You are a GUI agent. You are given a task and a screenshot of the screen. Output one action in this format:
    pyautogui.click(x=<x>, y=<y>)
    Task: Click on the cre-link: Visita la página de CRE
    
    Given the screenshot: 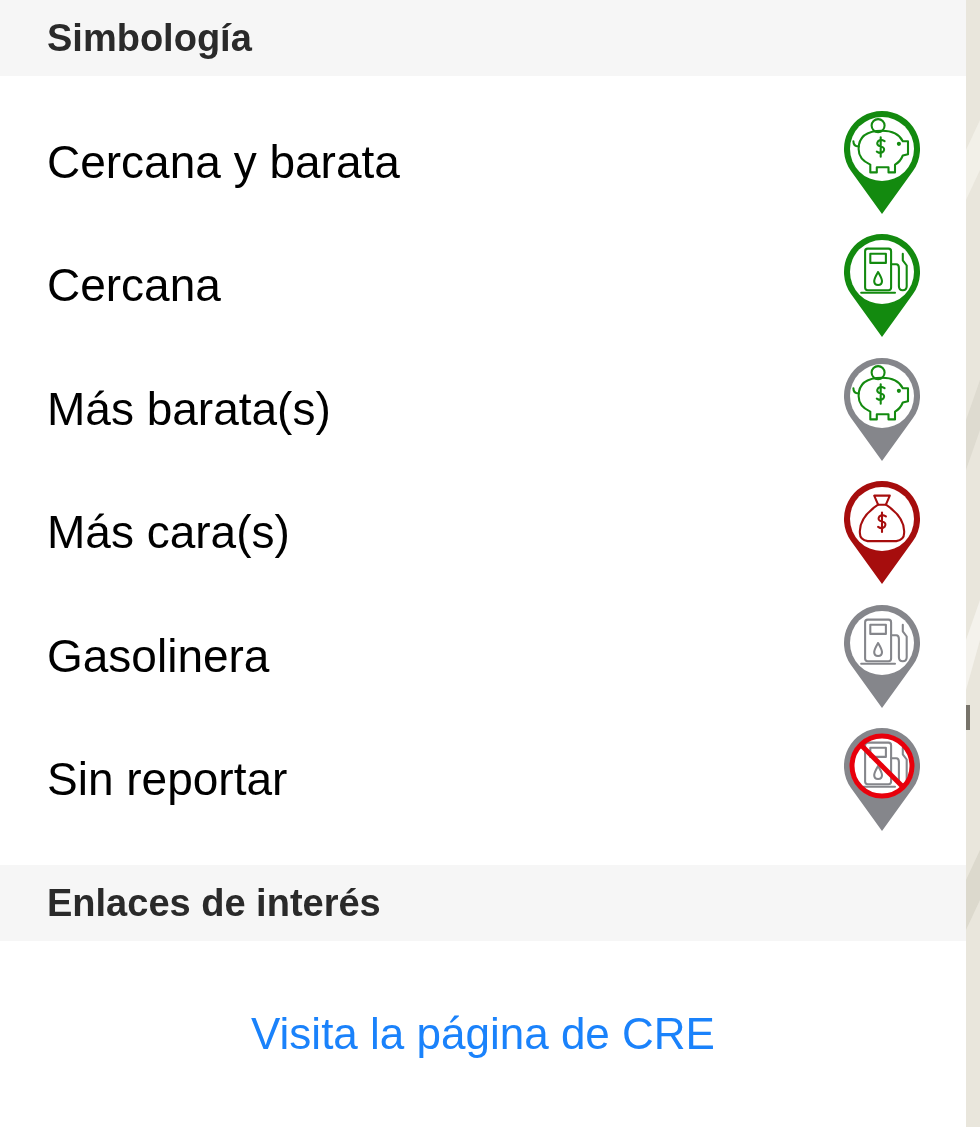 What is the action you would take?
    pyautogui.click(x=483, y=1034)
    